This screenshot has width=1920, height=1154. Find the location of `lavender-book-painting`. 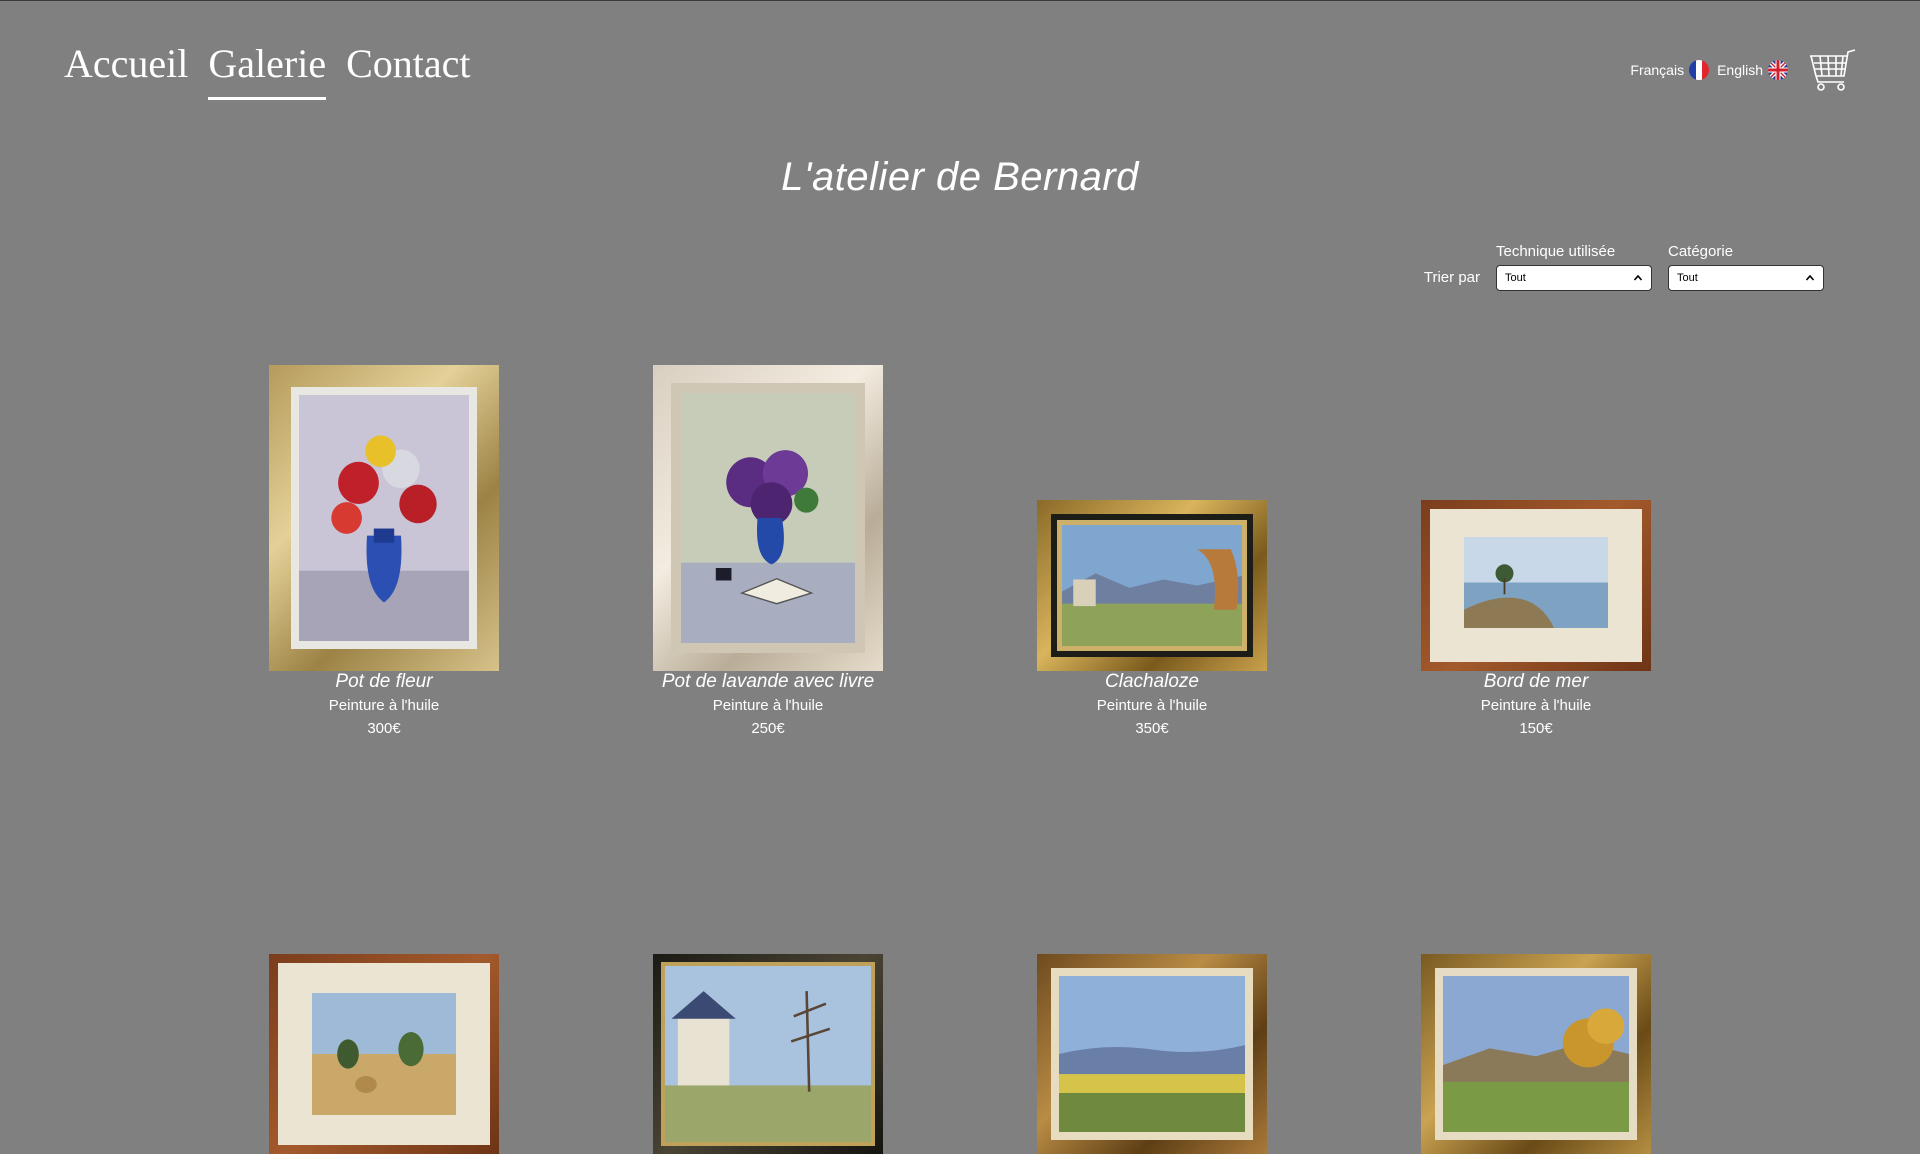

lavender-book-painting is located at coordinates (768, 518).